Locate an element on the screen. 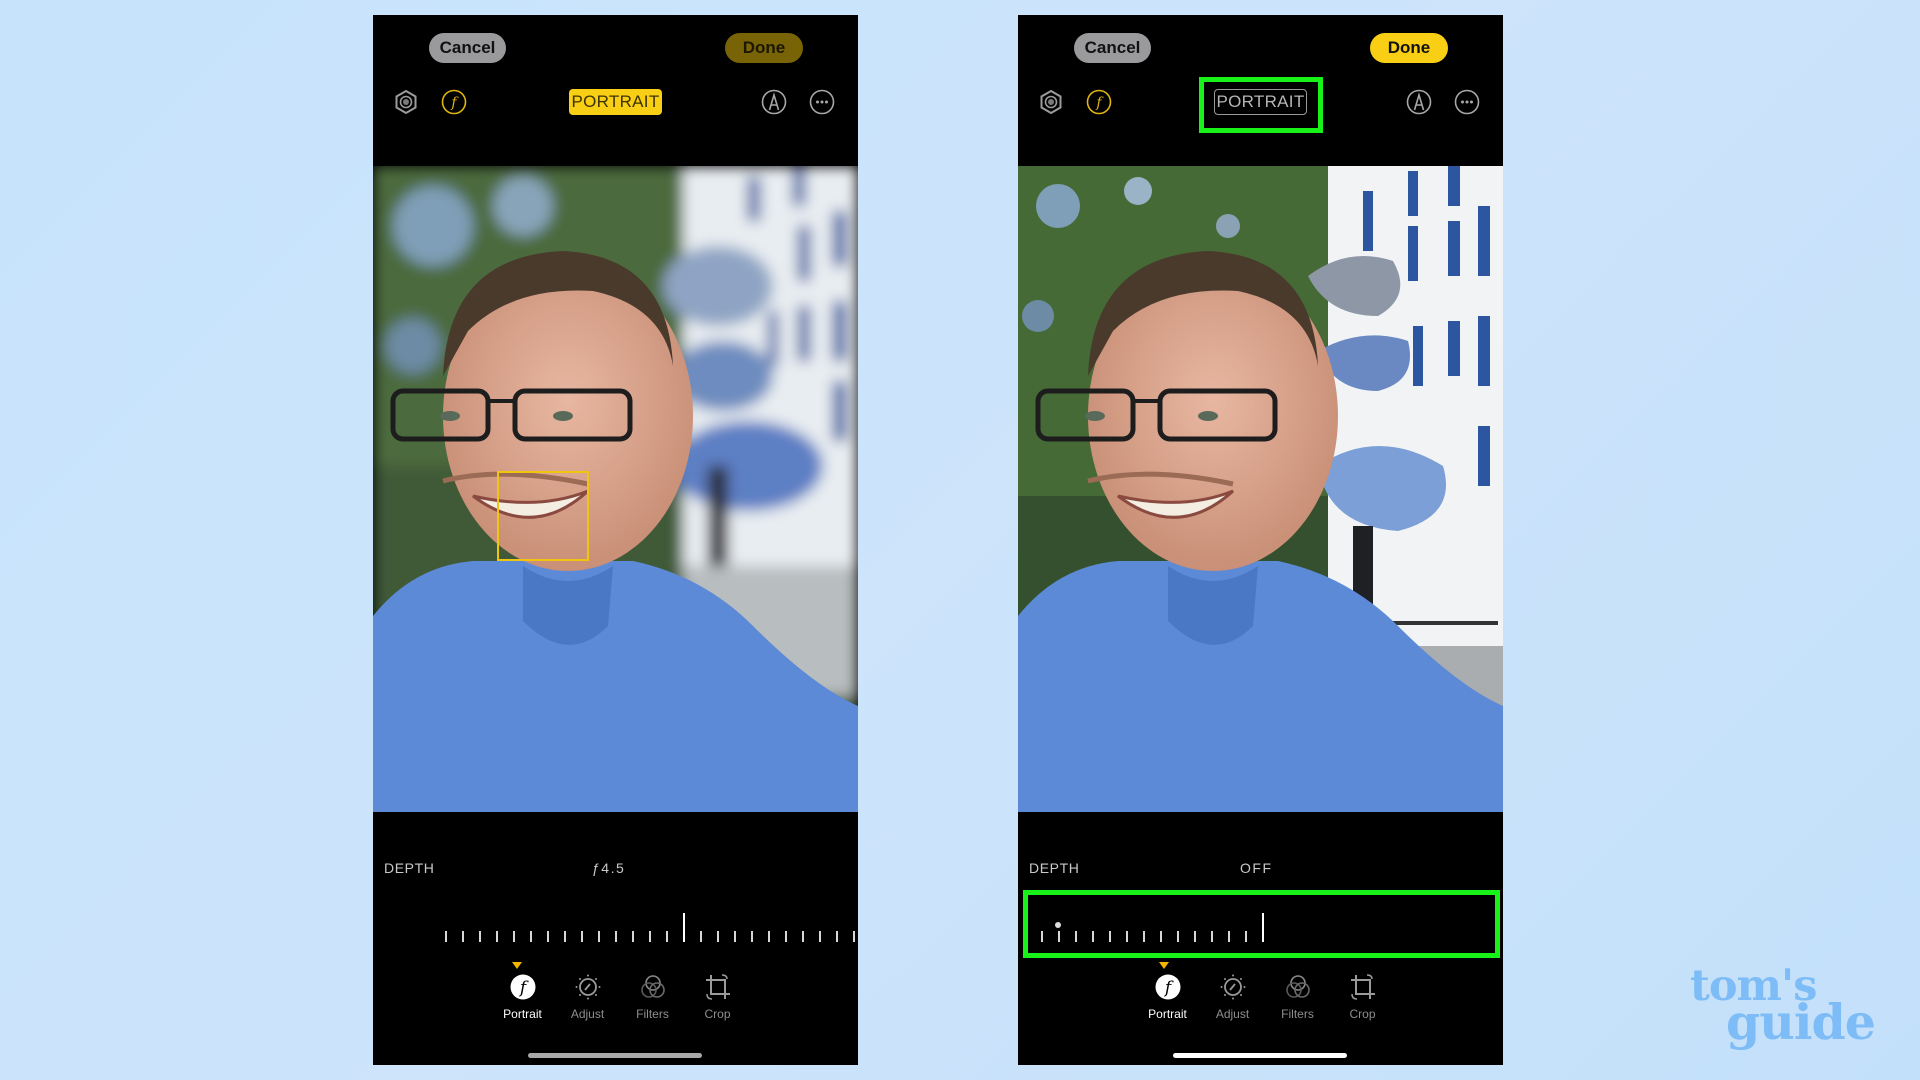  depth-value: OFF is located at coordinates (1256, 868).